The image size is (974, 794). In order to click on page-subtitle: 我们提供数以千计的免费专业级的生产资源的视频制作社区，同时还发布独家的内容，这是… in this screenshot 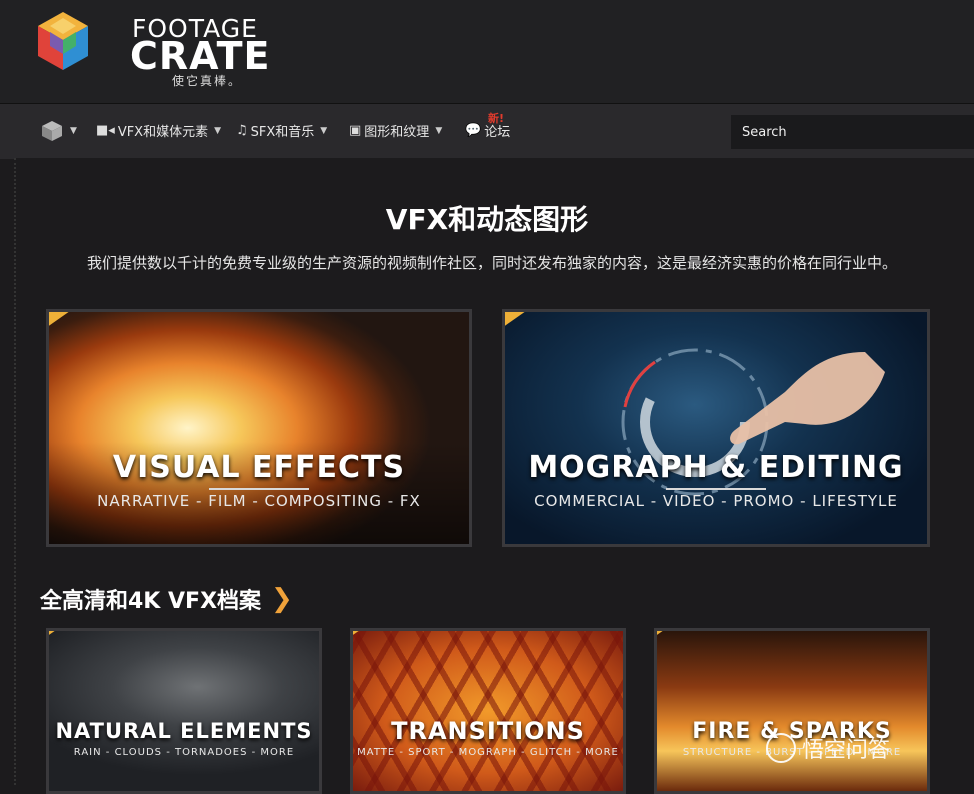, I will do `click(491, 263)`.